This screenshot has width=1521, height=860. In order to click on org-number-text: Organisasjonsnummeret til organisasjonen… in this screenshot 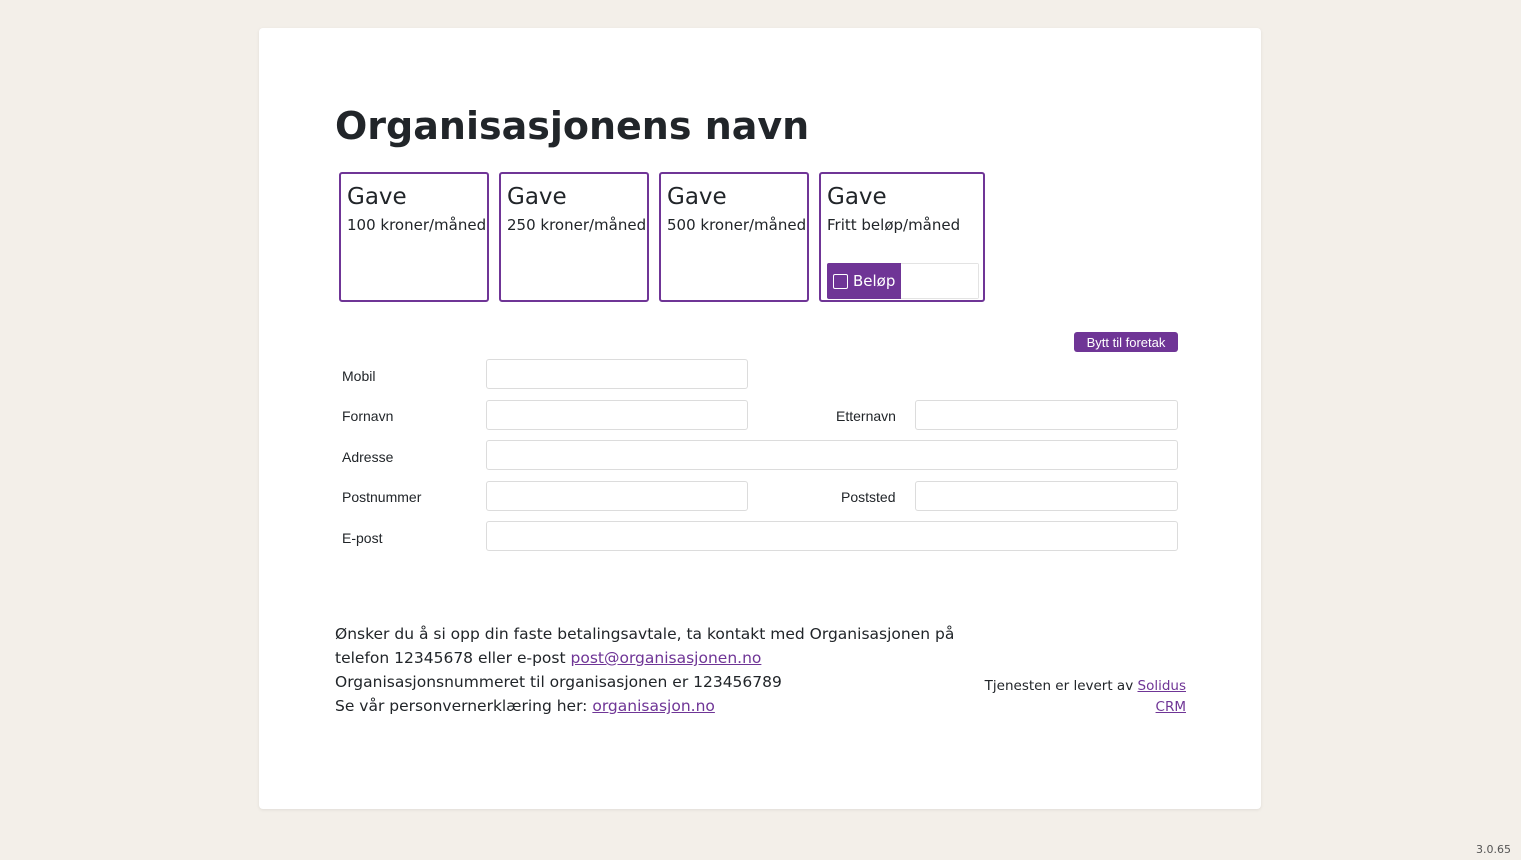, I will do `click(558, 682)`.